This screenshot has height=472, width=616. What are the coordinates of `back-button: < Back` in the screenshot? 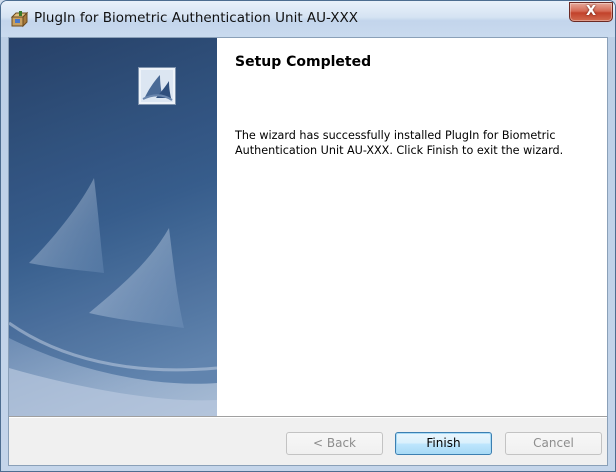 It's located at (334, 443).